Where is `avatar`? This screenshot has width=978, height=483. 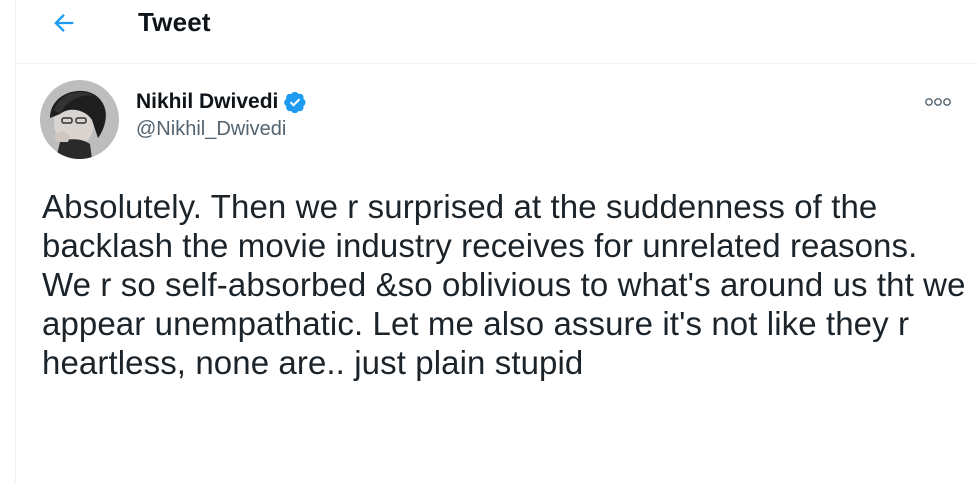
avatar is located at coordinates (79, 119).